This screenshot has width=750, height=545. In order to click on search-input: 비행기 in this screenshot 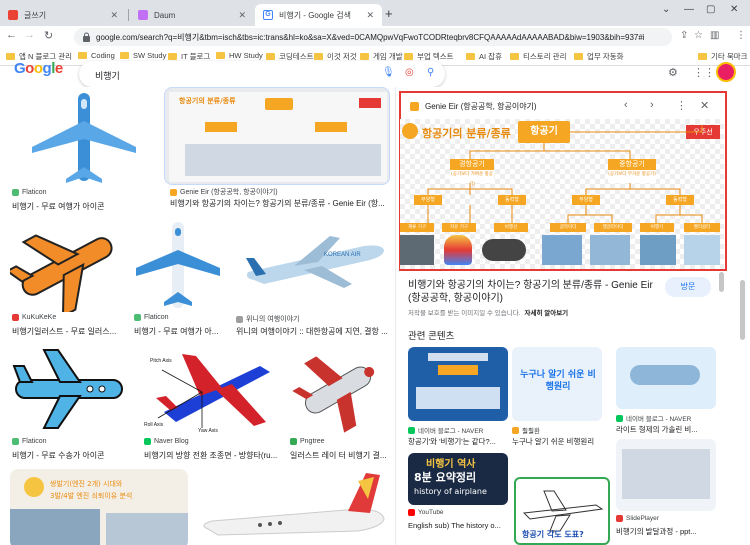, I will do `click(107, 75)`.